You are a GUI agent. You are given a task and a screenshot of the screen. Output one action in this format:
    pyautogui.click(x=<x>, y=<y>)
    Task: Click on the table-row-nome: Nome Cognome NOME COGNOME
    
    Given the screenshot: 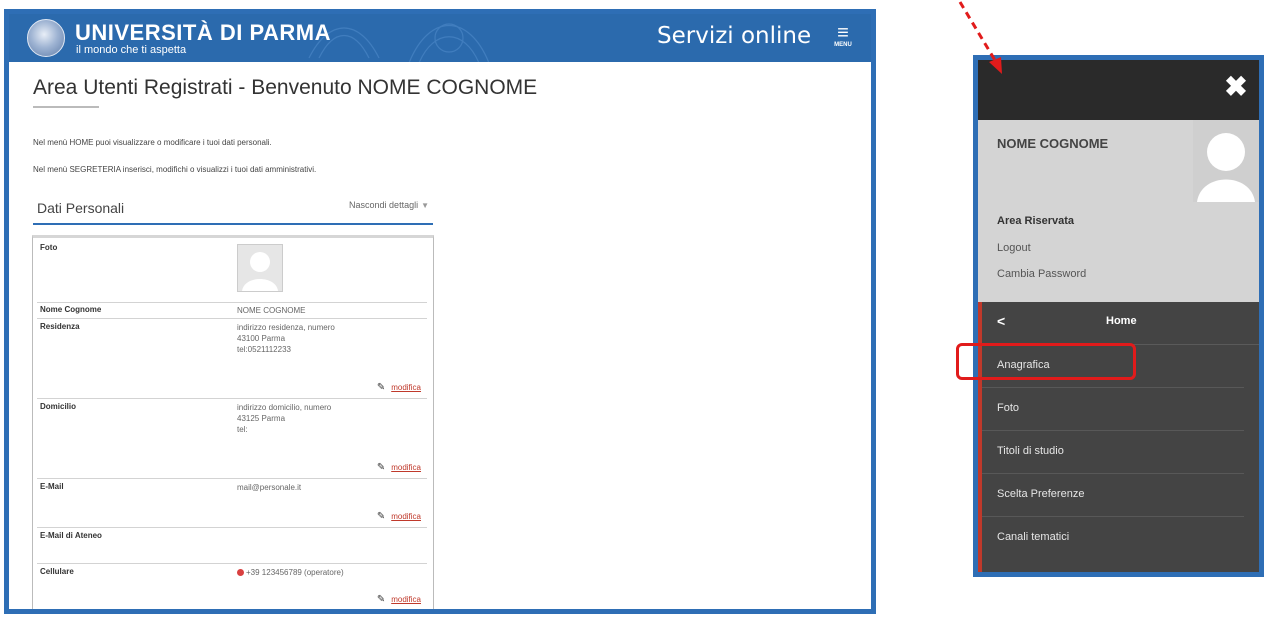 What is the action you would take?
    pyautogui.click(x=232, y=310)
    